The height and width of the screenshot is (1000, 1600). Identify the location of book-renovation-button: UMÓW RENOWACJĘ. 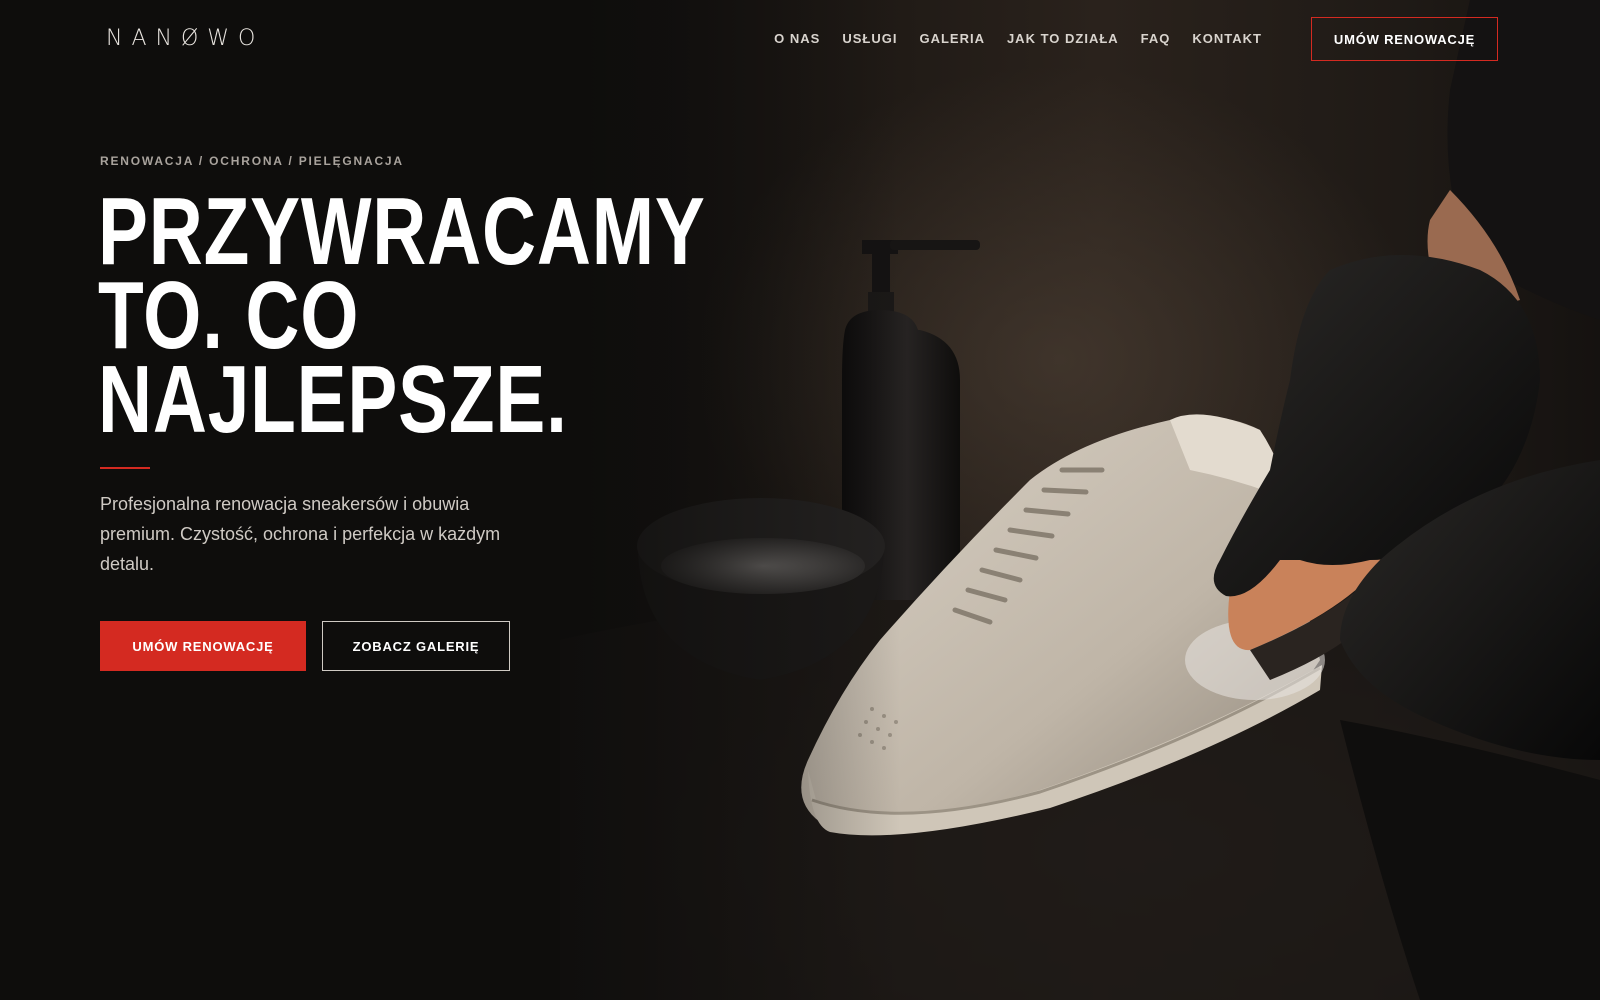
(203, 646).